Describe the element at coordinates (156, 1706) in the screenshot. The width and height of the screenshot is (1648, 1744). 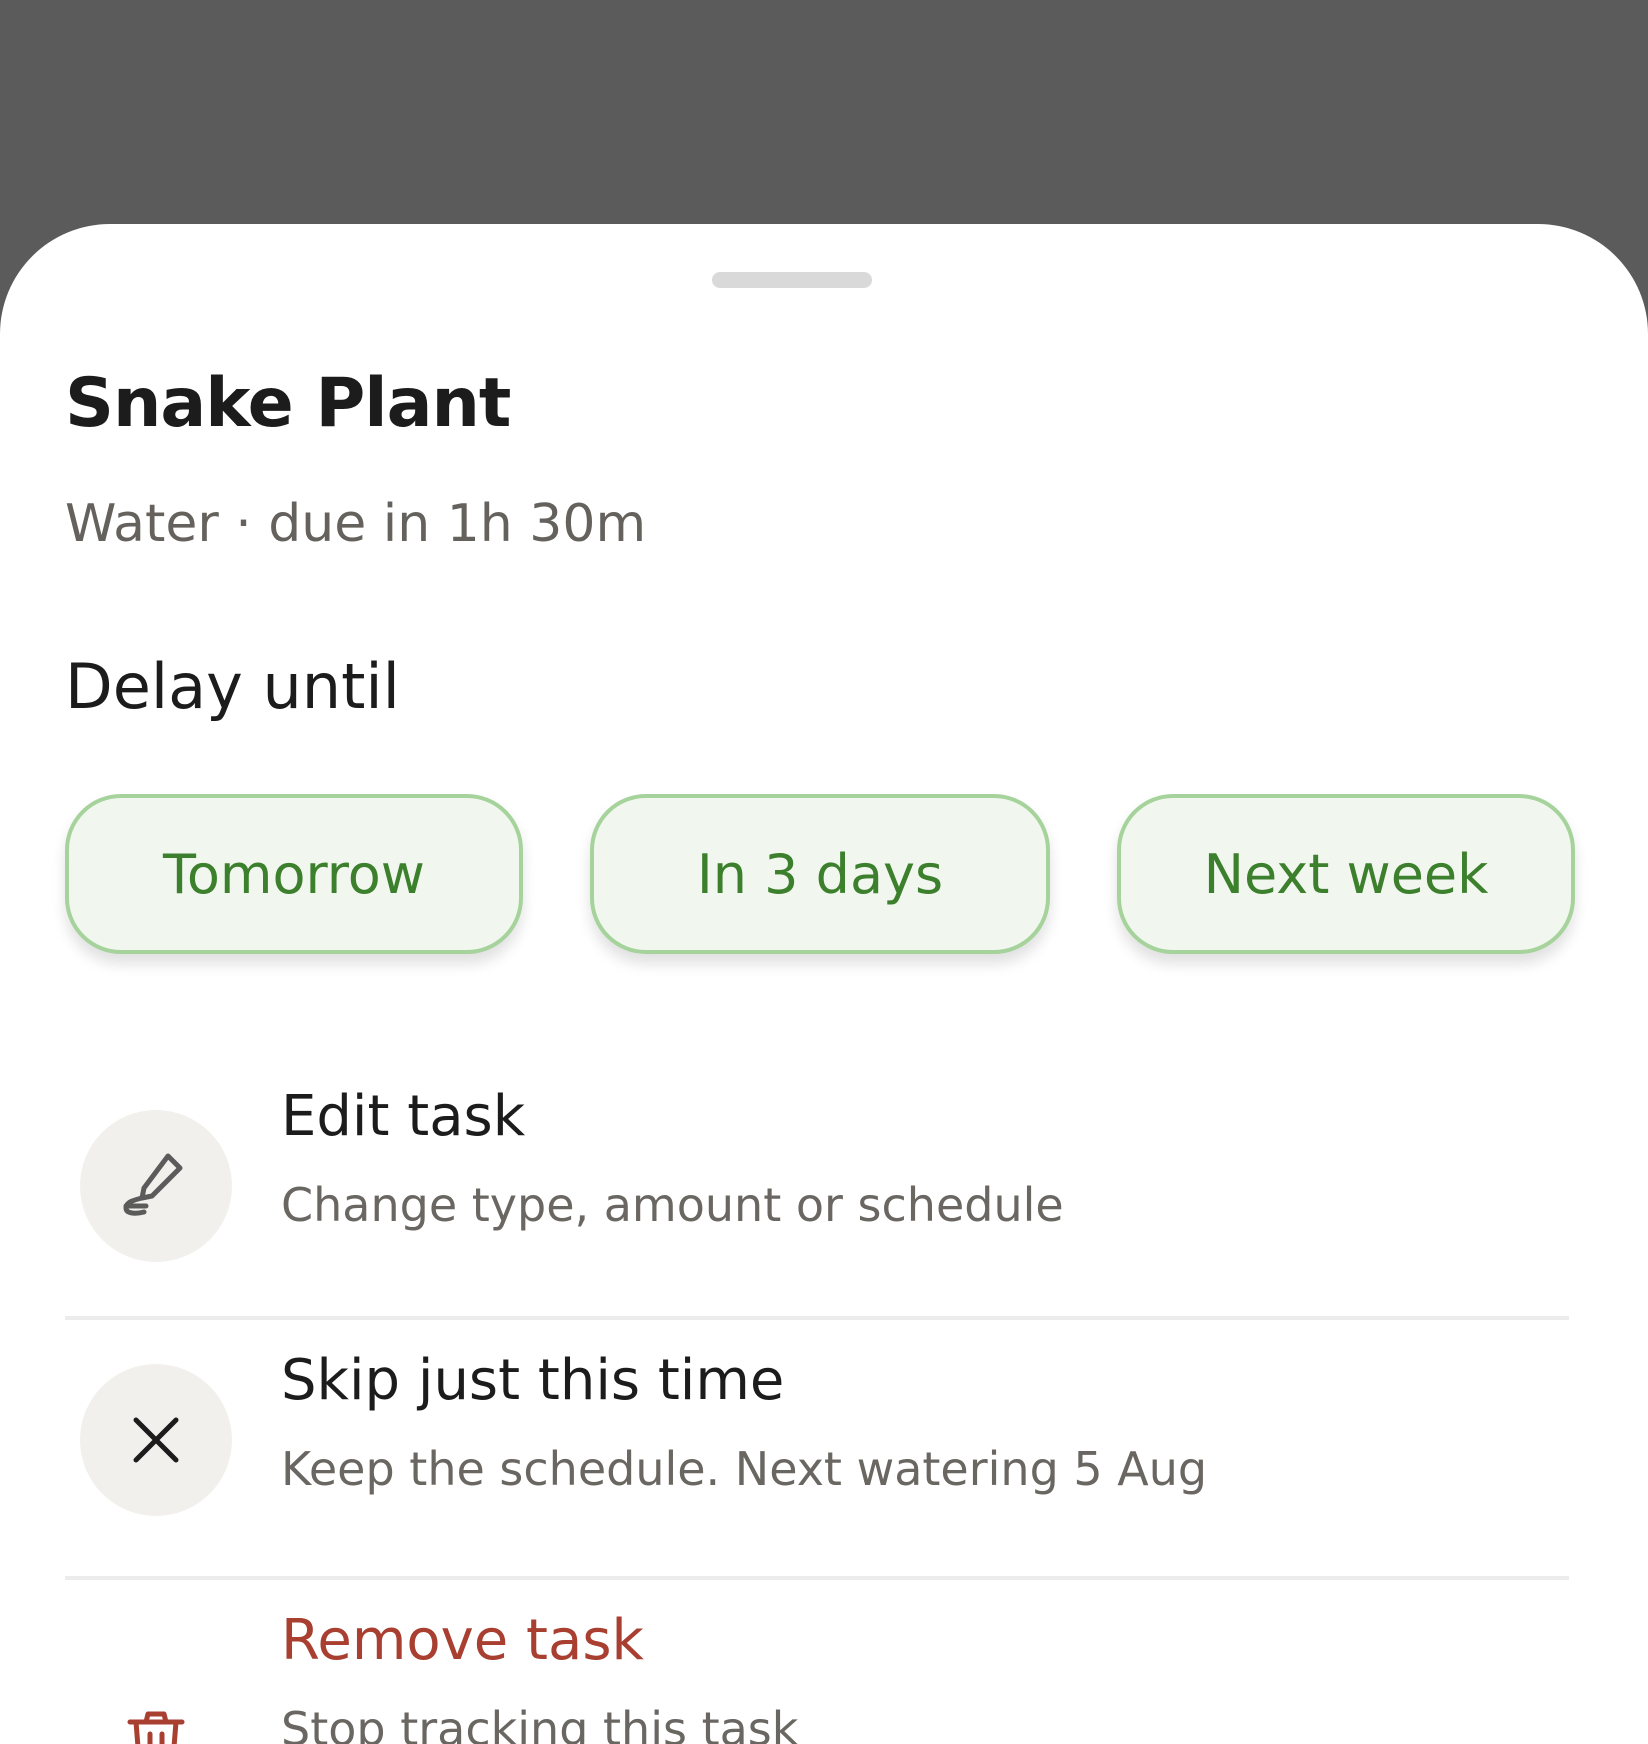
I see `trash-icon` at that location.